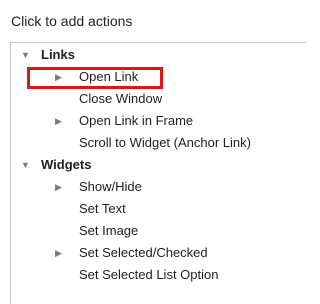 This screenshot has width=320, height=304. Describe the element at coordinates (149, 274) in the screenshot. I see `tree-item-label: Set Selected List Option` at that location.